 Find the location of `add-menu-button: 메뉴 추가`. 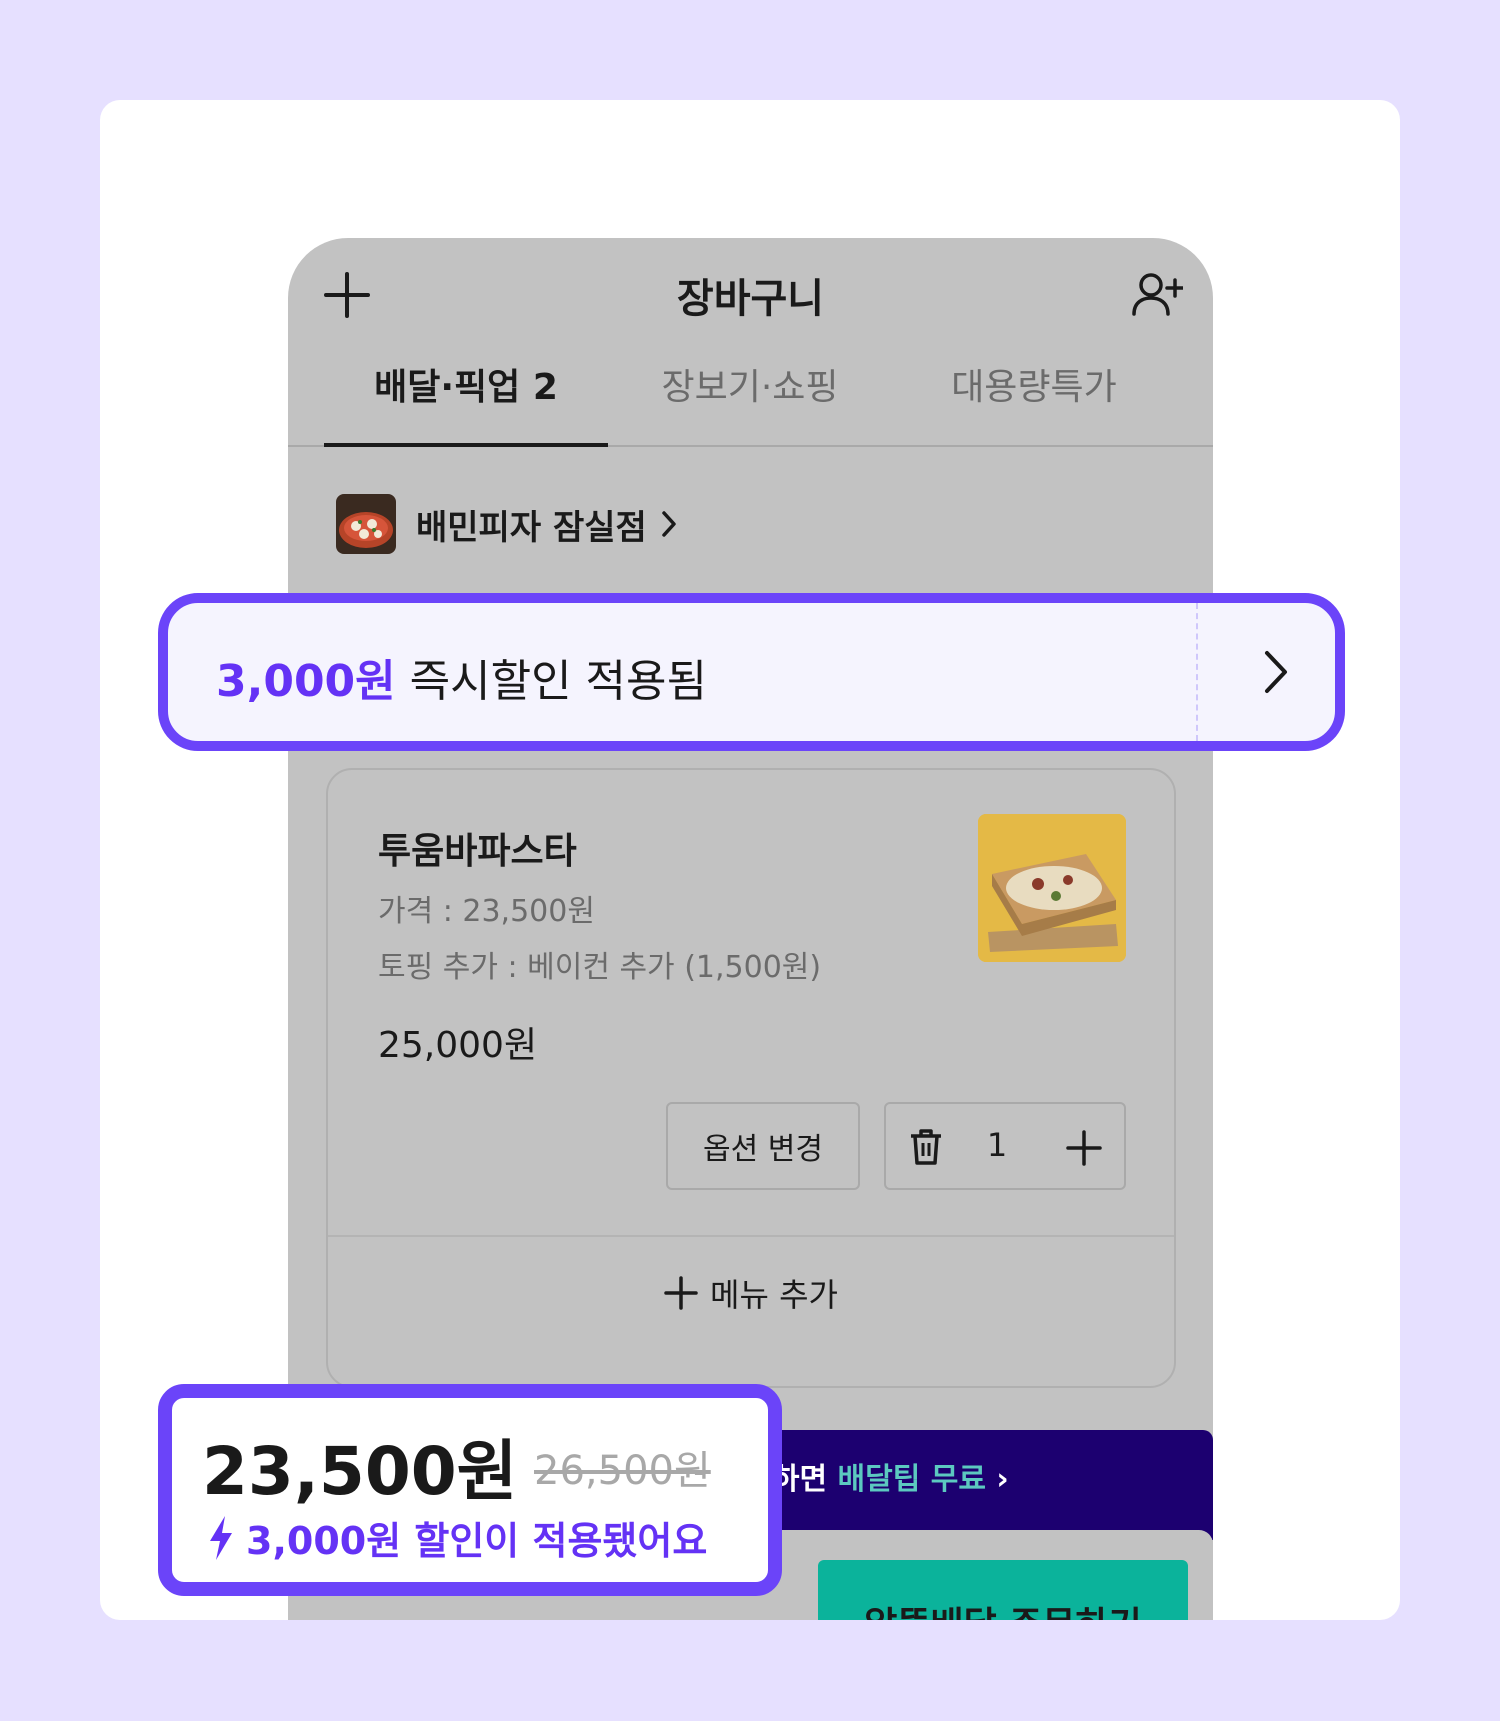

add-menu-button: 메뉴 추가 is located at coordinates (751, 1293).